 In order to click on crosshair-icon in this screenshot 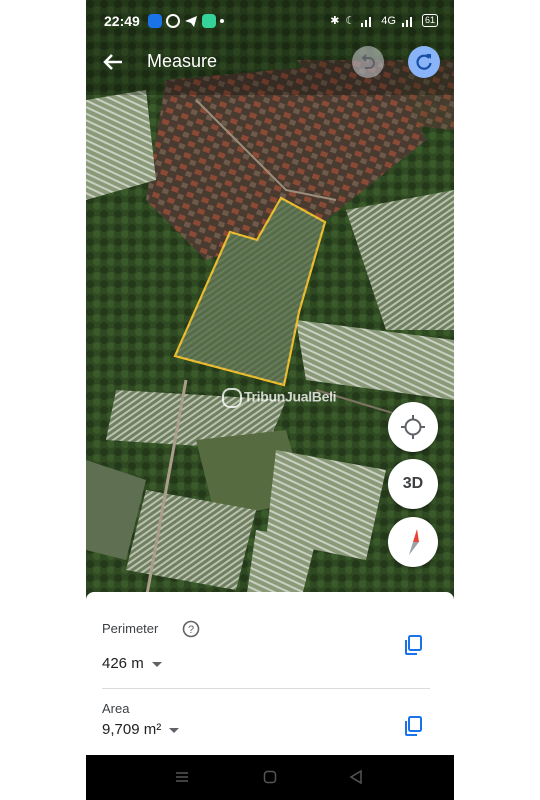, I will do `click(413, 427)`.